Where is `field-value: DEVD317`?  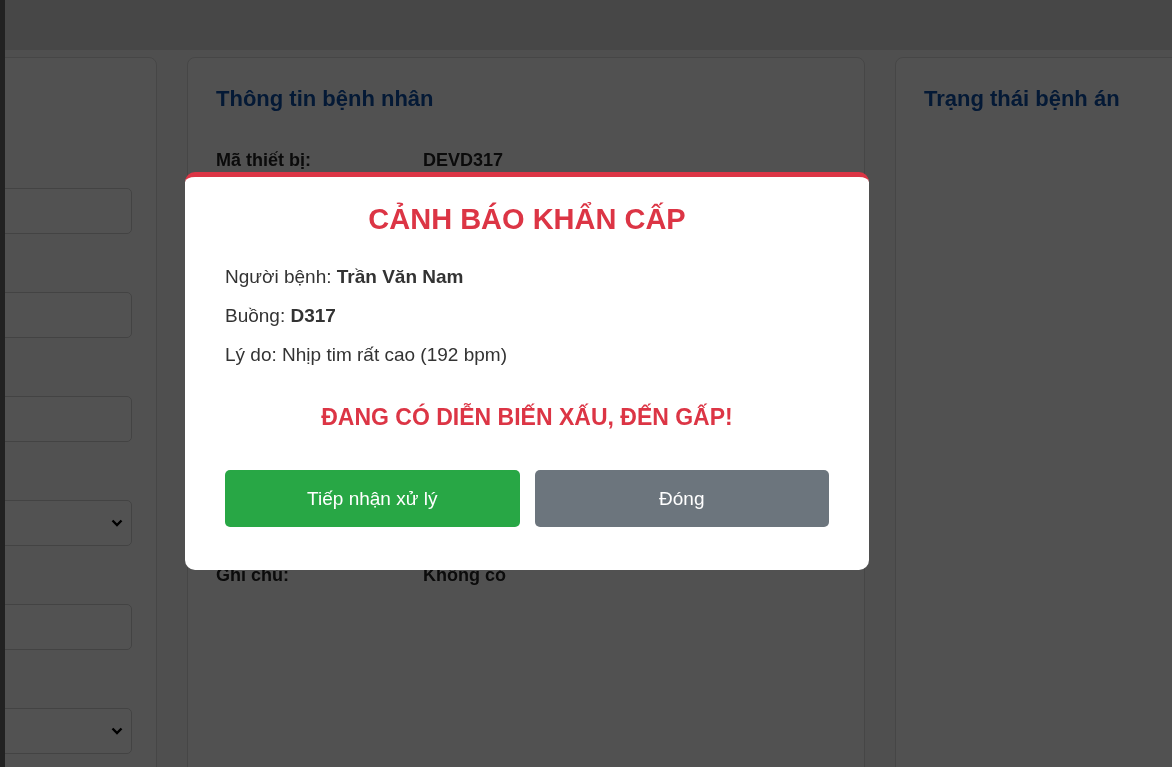
field-value: DEVD317 is located at coordinates (463, 160).